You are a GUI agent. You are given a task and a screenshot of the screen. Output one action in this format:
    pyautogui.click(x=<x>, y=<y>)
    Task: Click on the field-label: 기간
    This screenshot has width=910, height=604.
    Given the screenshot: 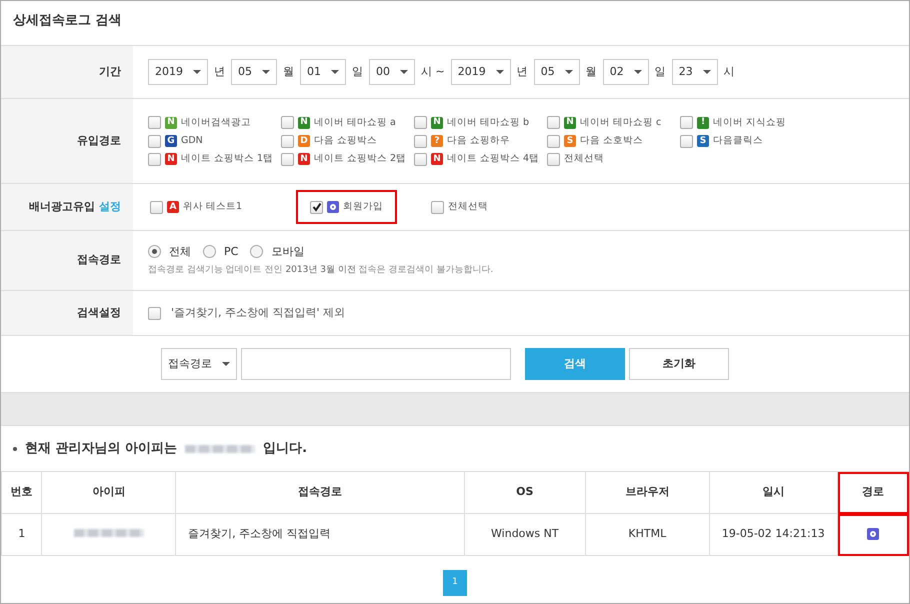 What is the action you would take?
    pyautogui.click(x=110, y=72)
    